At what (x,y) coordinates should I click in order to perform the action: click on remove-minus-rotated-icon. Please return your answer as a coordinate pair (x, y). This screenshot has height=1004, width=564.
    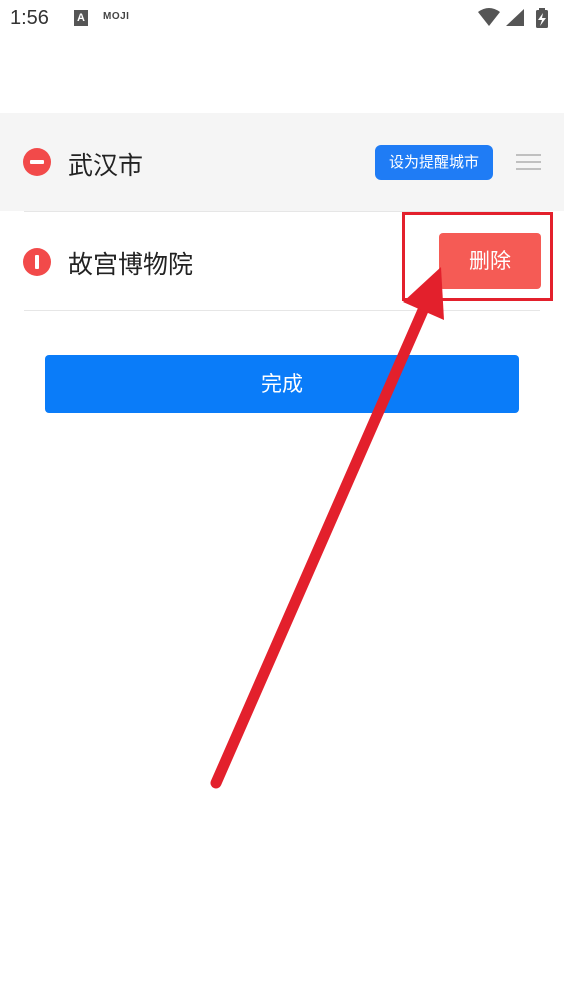
    Looking at the image, I should click on (37, 262).